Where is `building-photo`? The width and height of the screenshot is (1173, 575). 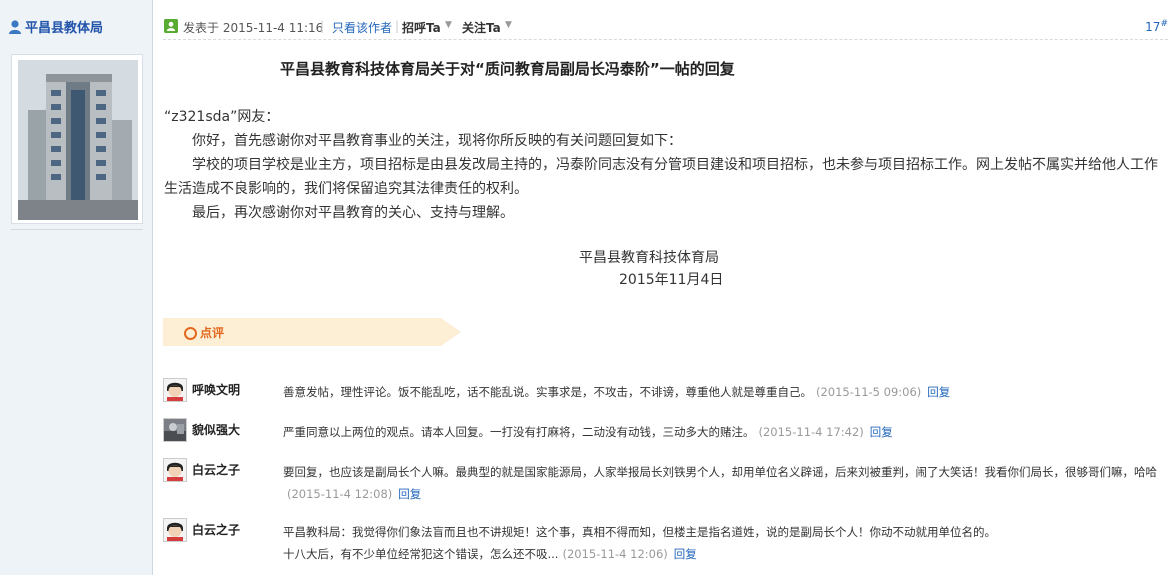 building-photo is located at coordinates (78, 140).